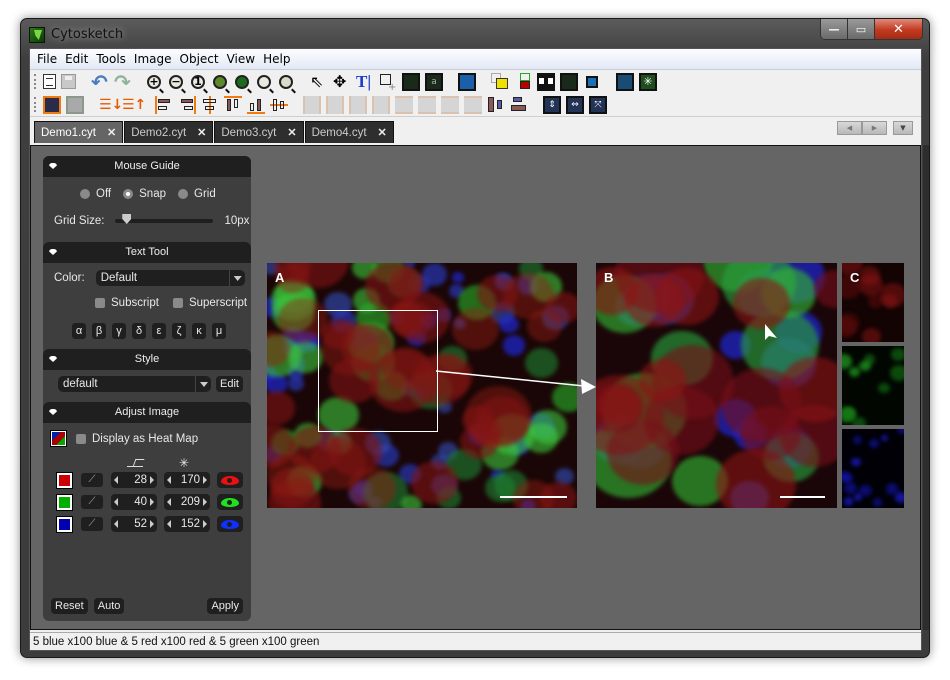 Image resolution: width=950 pixels, height=680 pixels. Describe the element at coordinates (515, 381) in the screenshot. I see `connector-arrow` at that location.